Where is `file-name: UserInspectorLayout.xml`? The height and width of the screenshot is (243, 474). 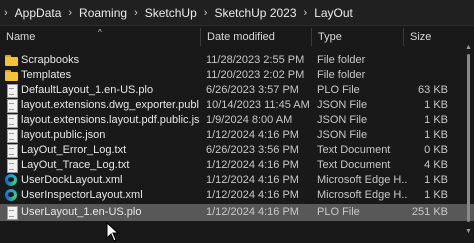
file-name: UserInspectorLayout.xml is located at coordinates (82, 195).